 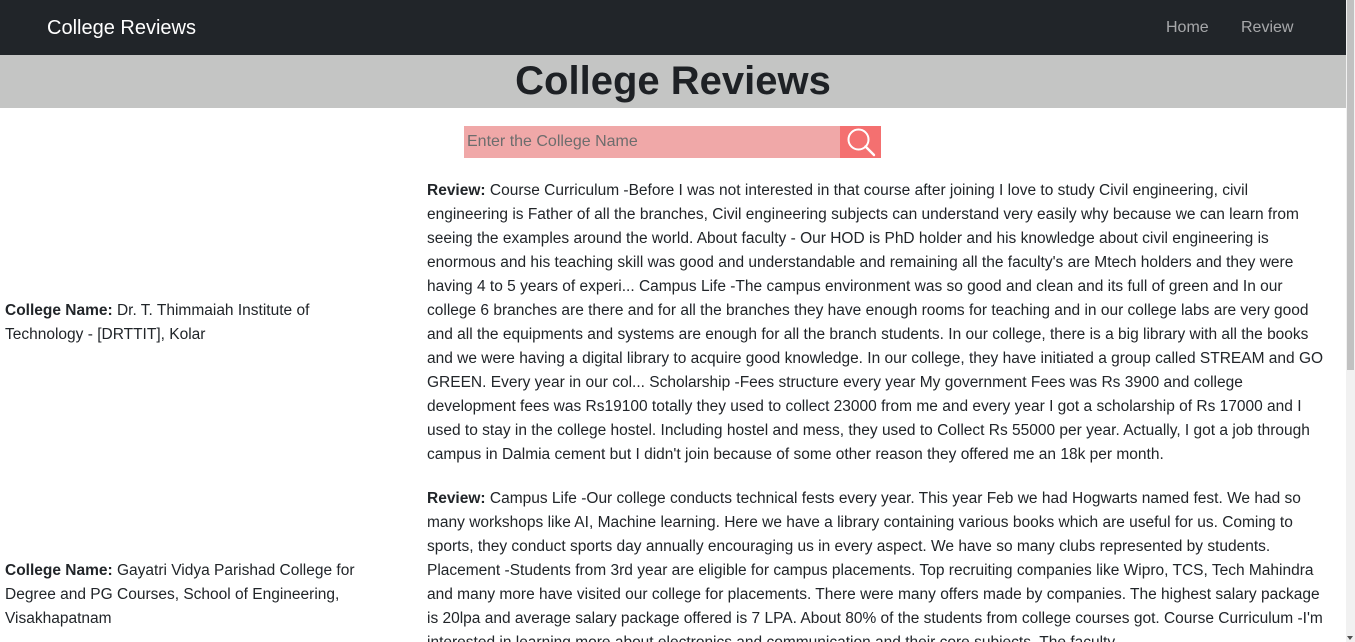 I want to click on scrollbar-thumb, so click(x=1350, y=185).